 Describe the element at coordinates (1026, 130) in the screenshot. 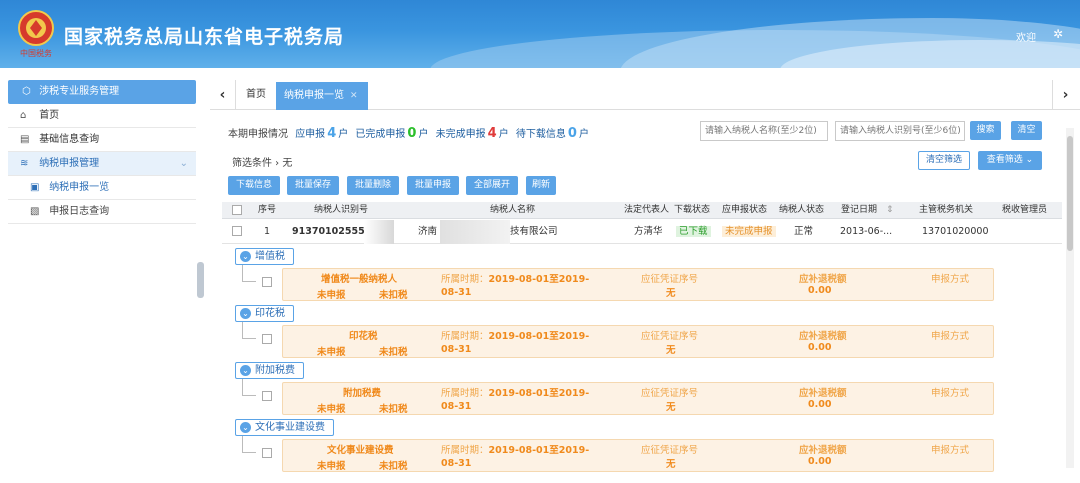

I see `clear-button: 清空` at that location.